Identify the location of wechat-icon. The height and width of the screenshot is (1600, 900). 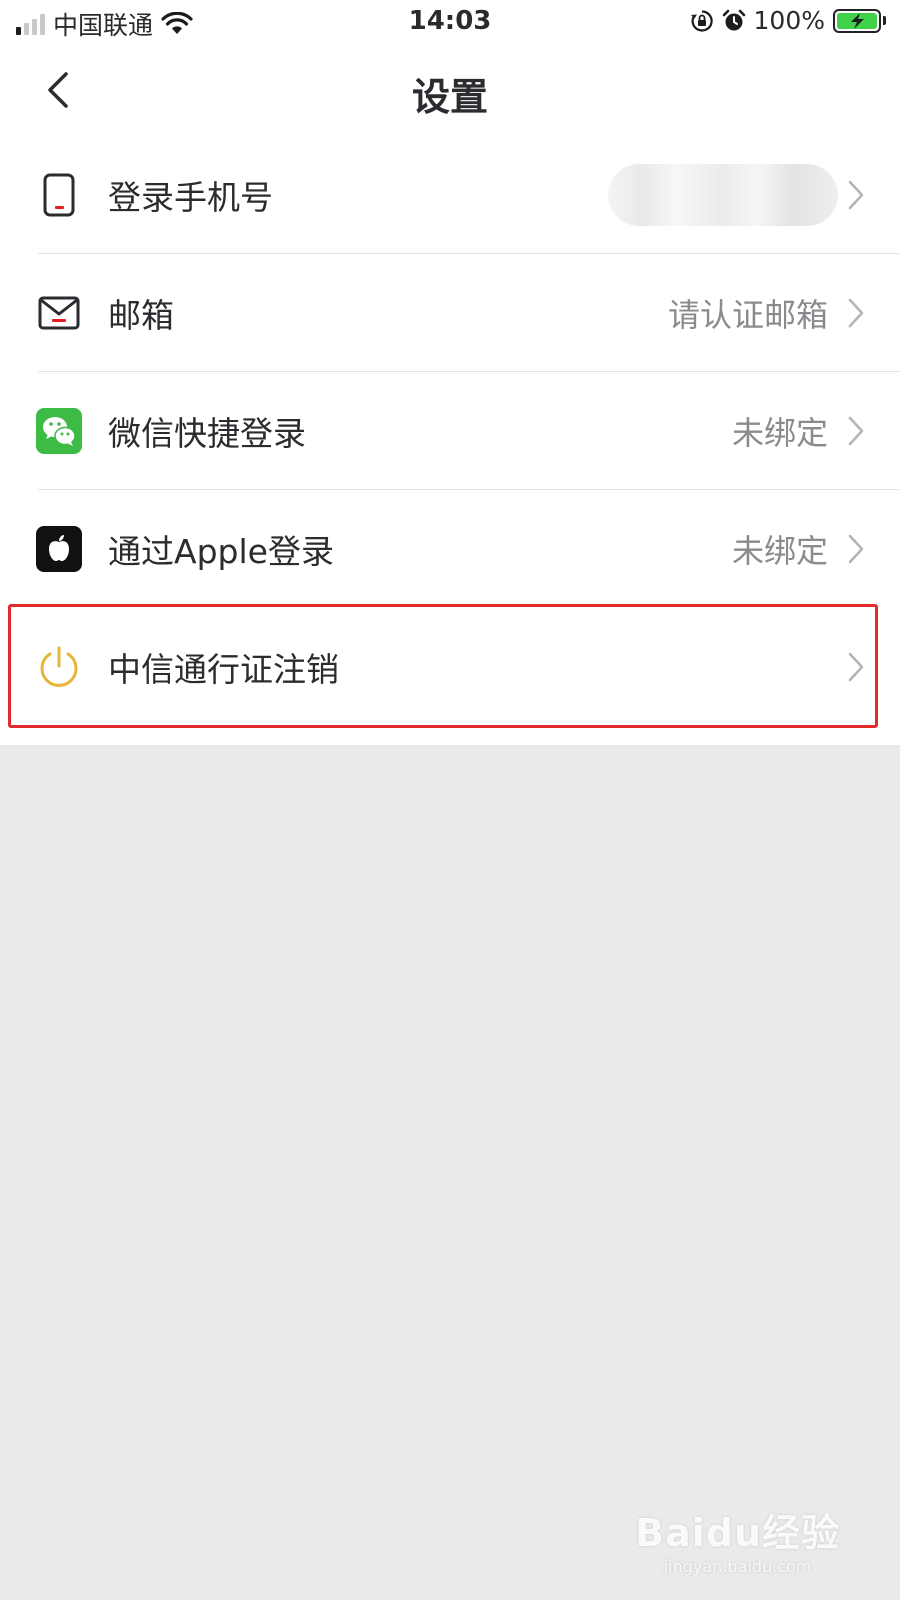
(59, 431).